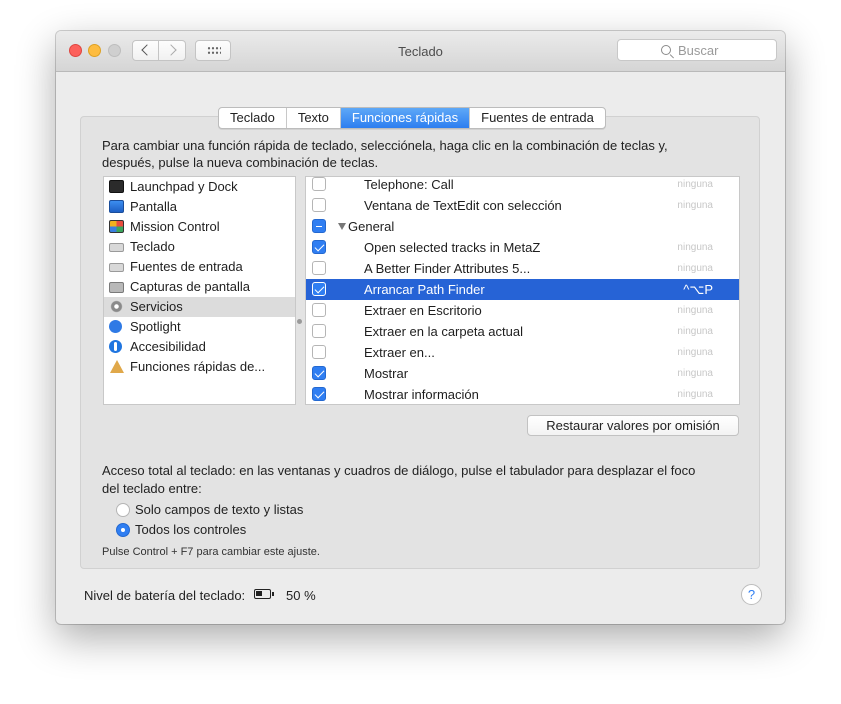 Image resolution: width=841 pixels, height=704 pixels. I want to click on category-item-fuentes-de-entrada: Fuentes de entrada, so click(199, 267).